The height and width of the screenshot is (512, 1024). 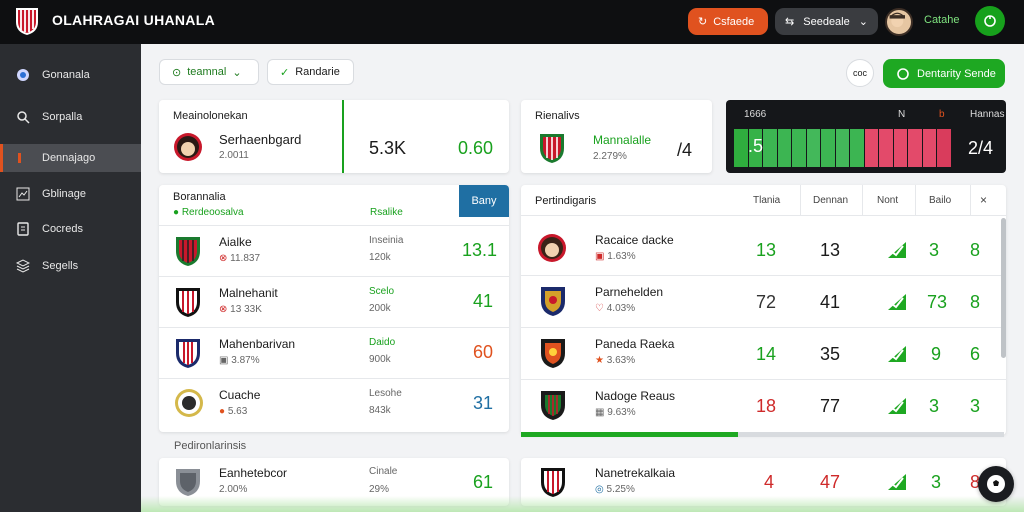 I want to click on sidebar-item-gblinage: Gblinage, so click(x=70, y=194).